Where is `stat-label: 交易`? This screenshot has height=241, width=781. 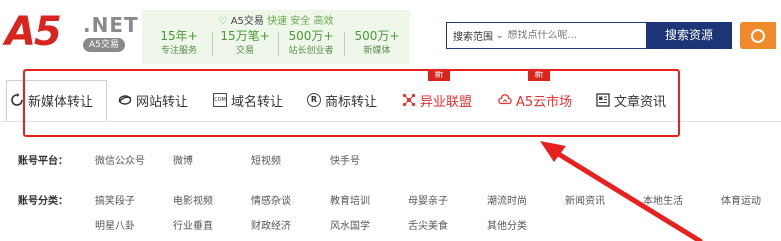
stat-label: 交易 is located at coordinates (244, 51).